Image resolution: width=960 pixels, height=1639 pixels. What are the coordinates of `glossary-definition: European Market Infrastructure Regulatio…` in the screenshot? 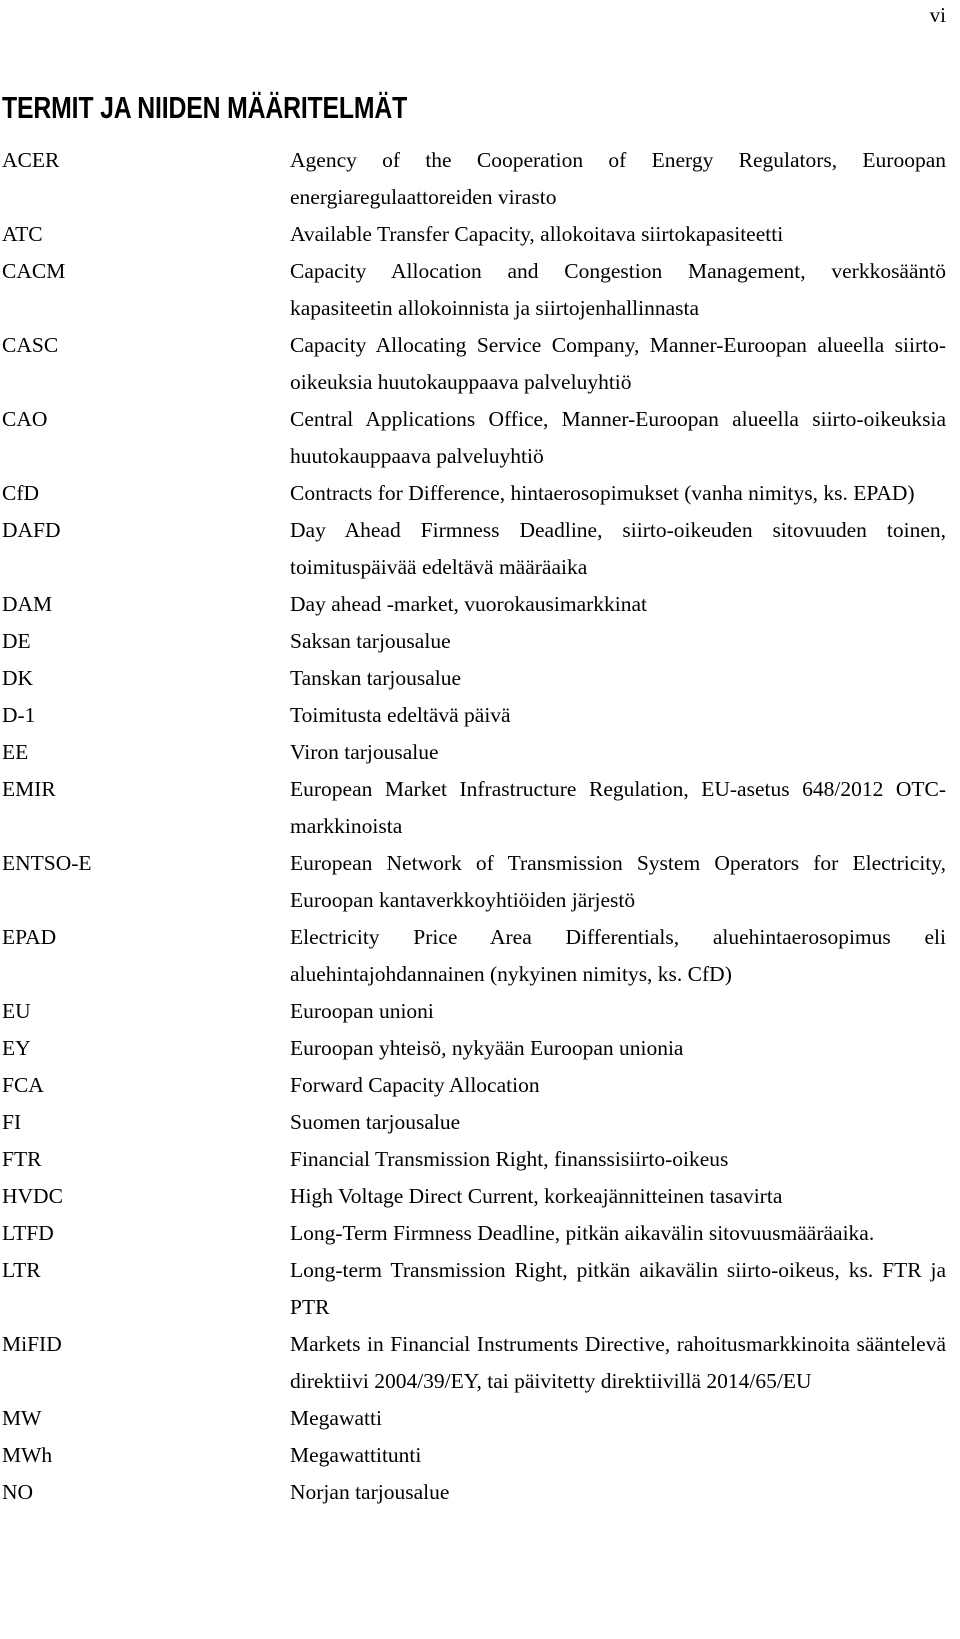 It's located at (618, 807).